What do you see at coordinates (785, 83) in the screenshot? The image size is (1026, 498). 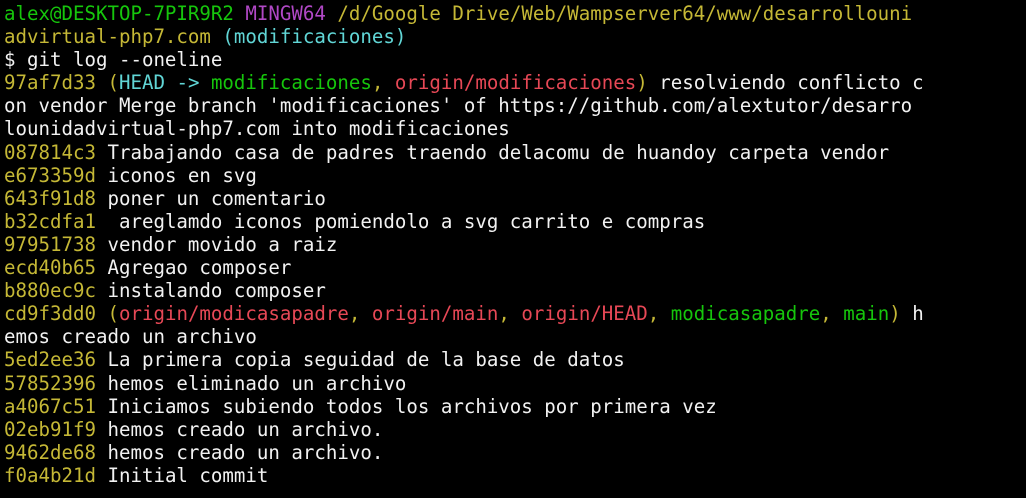 I see `terminal-text-segment: resolviendo conflicto c` at bounding box center [785, 83].